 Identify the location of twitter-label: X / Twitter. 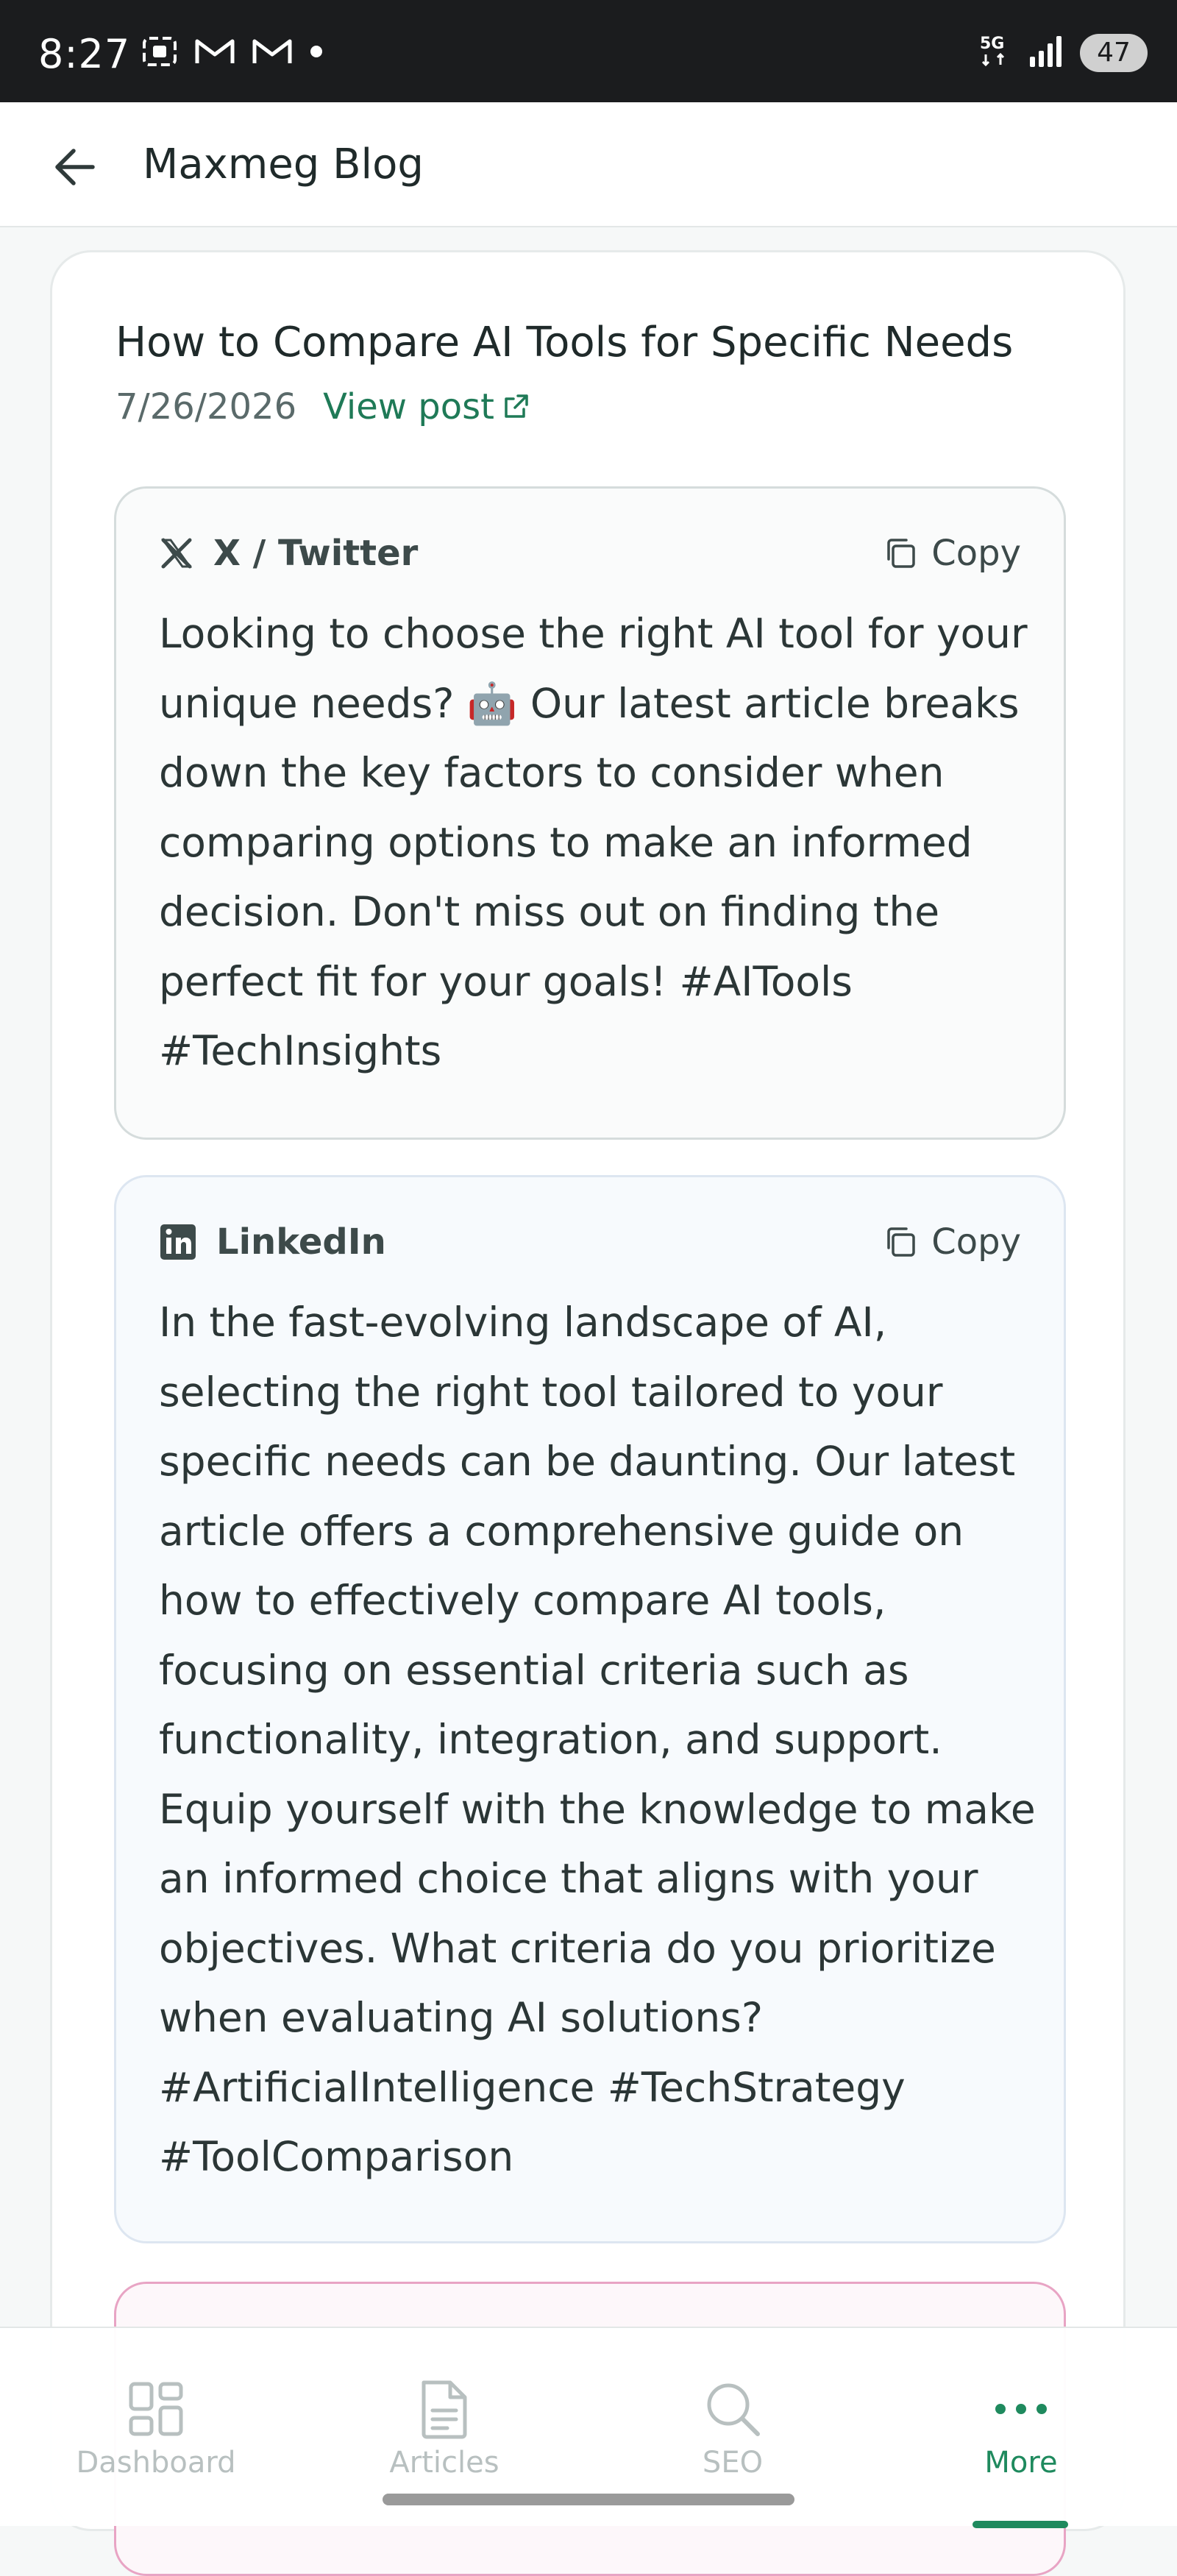
(316, 553).